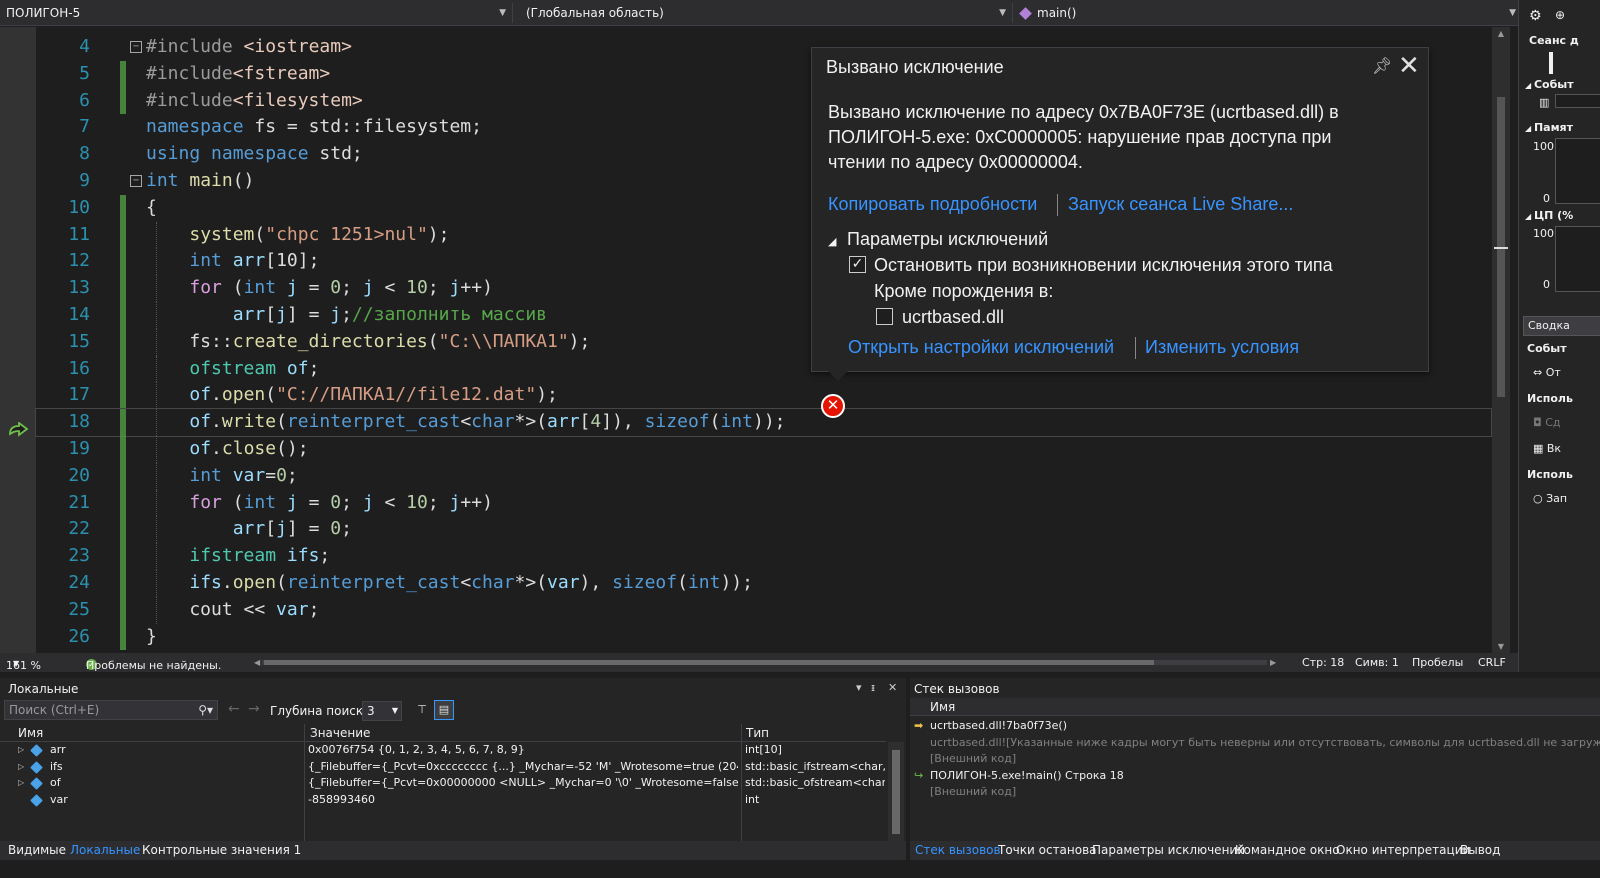 This screenshot has width=1600, height=878. I want to click on locals-vertical-scrollbar, so click(896, 792).